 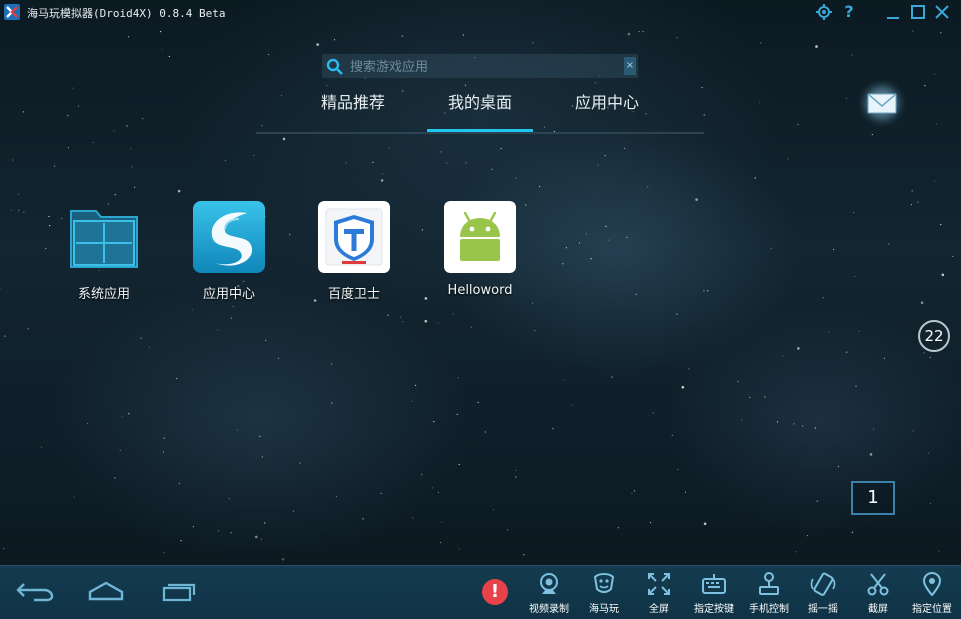 What do you see at coordinates (893, 12) in the screenshot?
I see `minimize-icon` at bounding box center [893, 12].